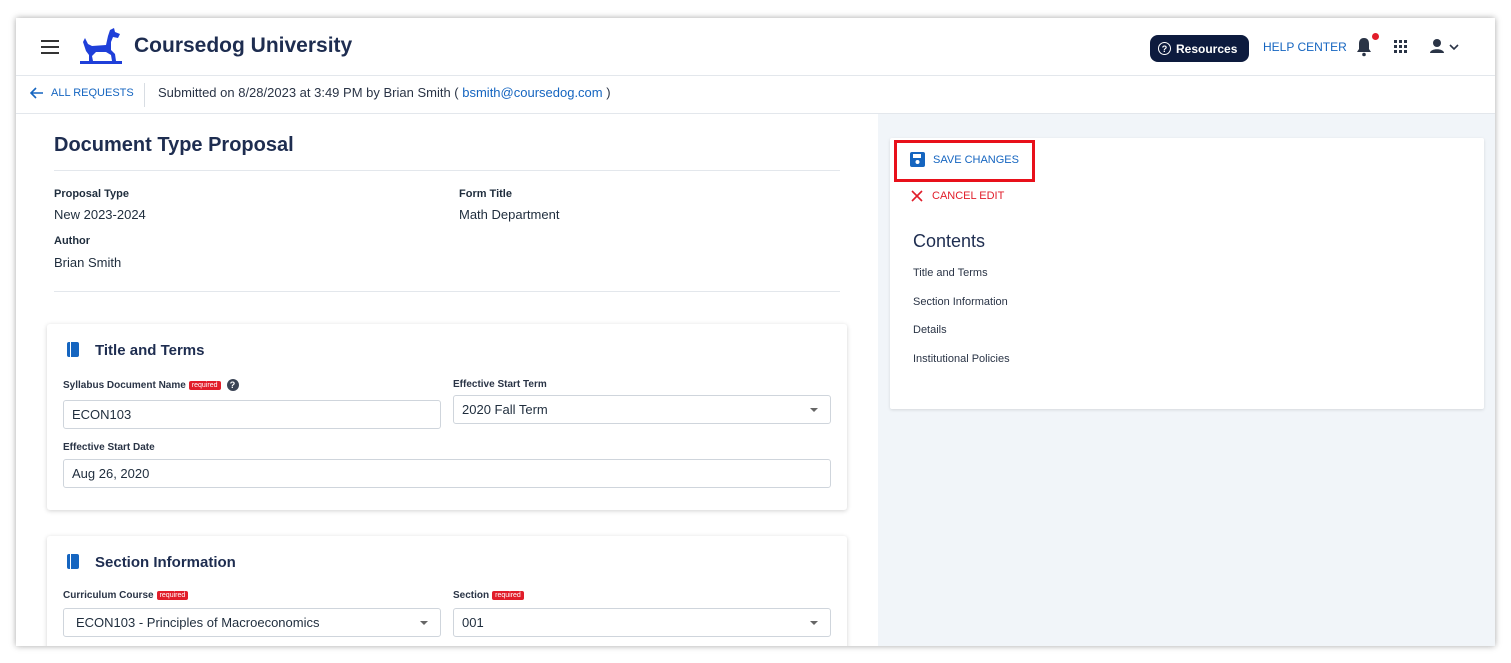  I want to click on contents-item-title-and-terms: Title and Terms, so click(950, 273).